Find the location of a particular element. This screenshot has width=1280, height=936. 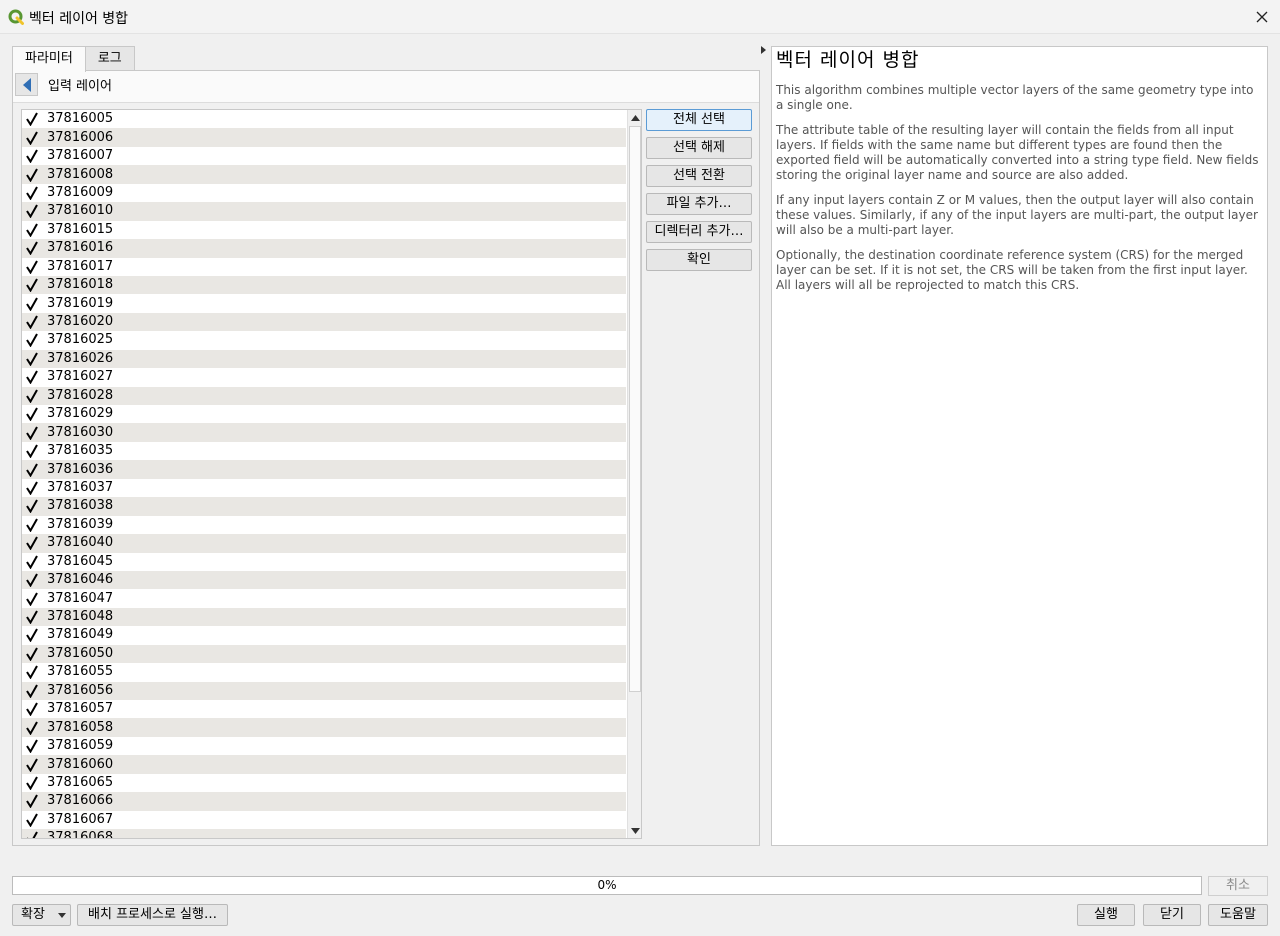

layer-list-item: 37816057 is located at coordinates (324, 709).